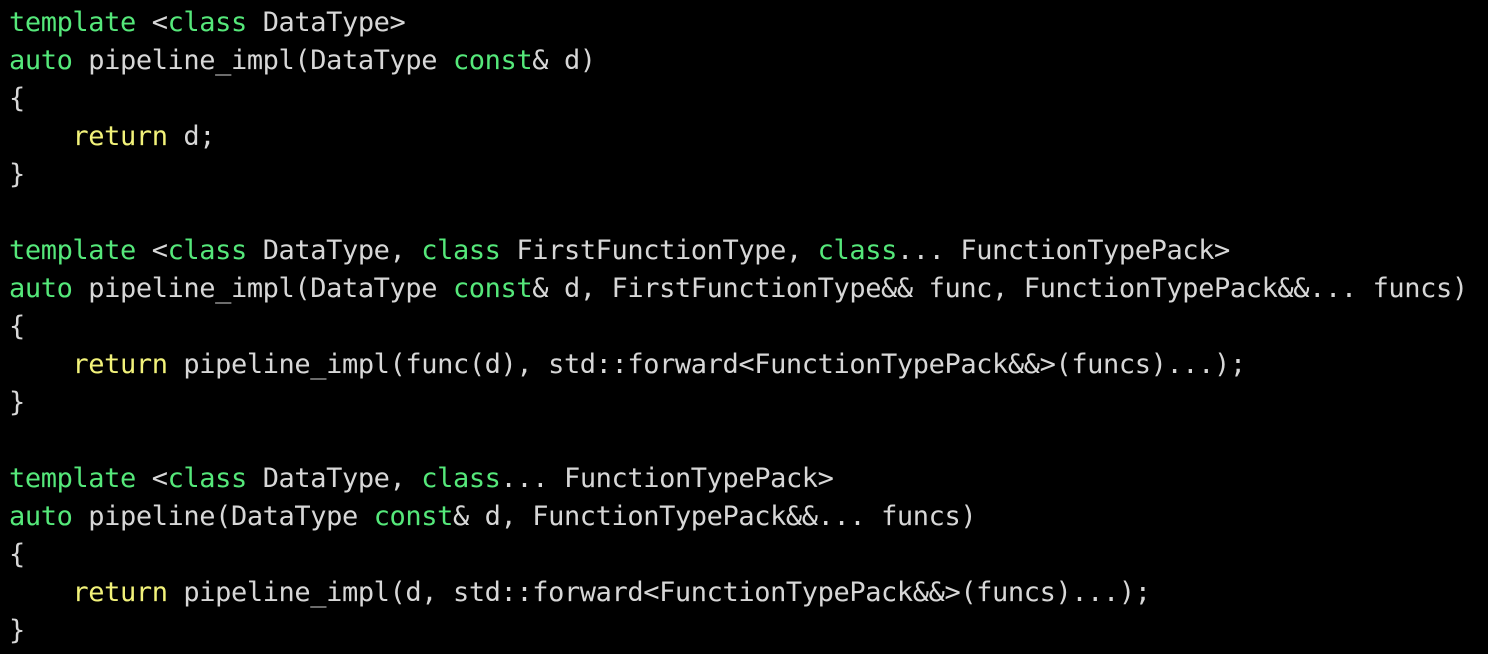 The width and height of the screenshot is (1488, 654). I want to click on code-line-15: {, so click(738, 555).